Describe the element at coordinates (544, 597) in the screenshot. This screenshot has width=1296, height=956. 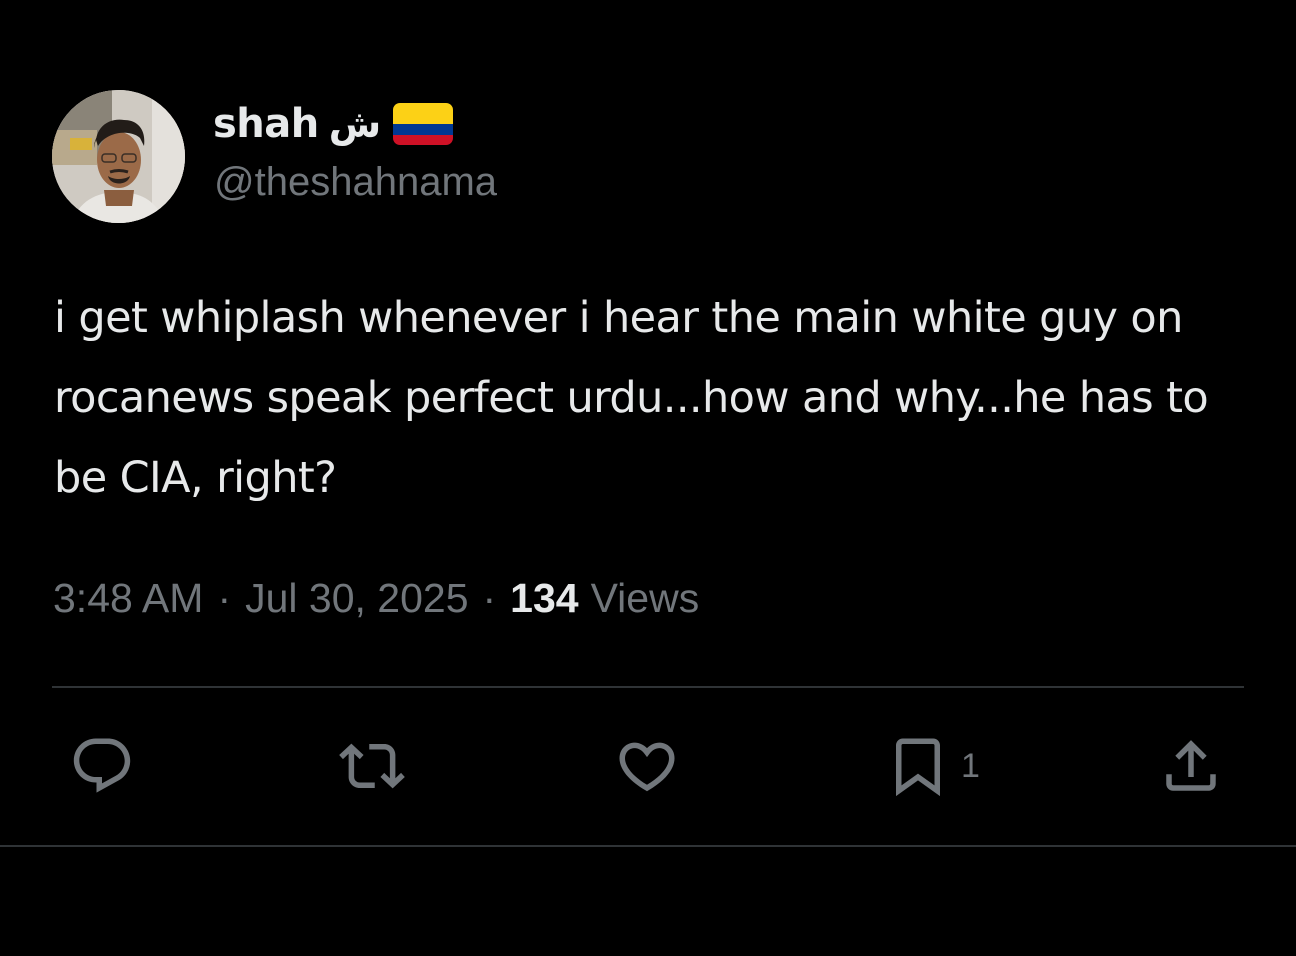
I see `views-count: 134` at that location.